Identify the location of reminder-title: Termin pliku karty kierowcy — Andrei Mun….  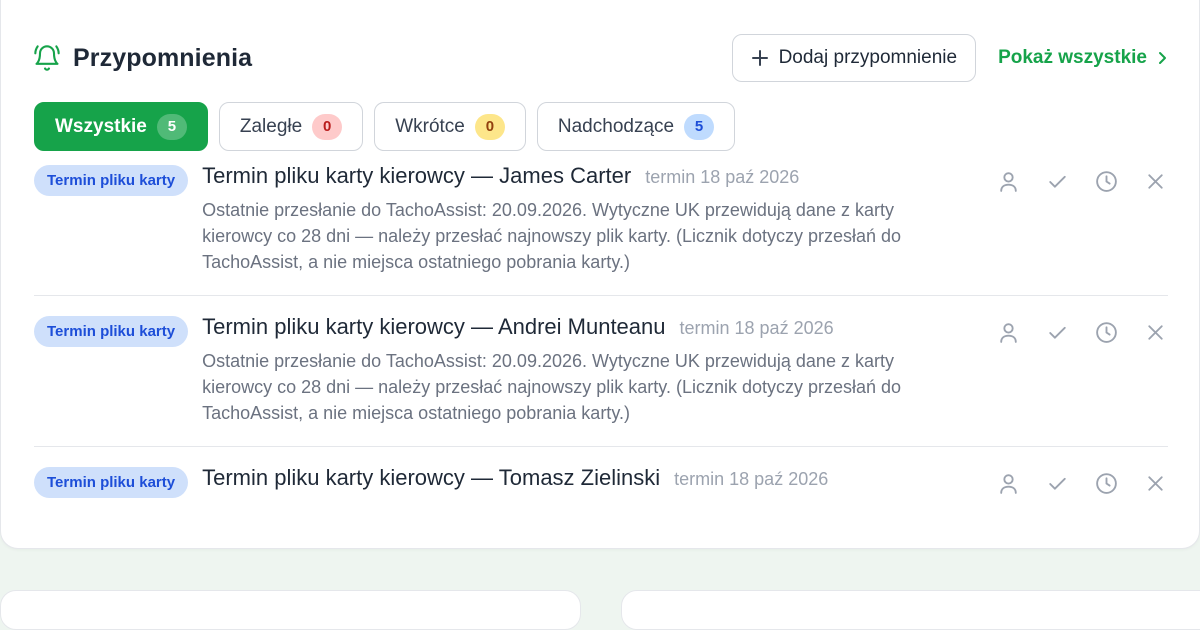
(434, 326).